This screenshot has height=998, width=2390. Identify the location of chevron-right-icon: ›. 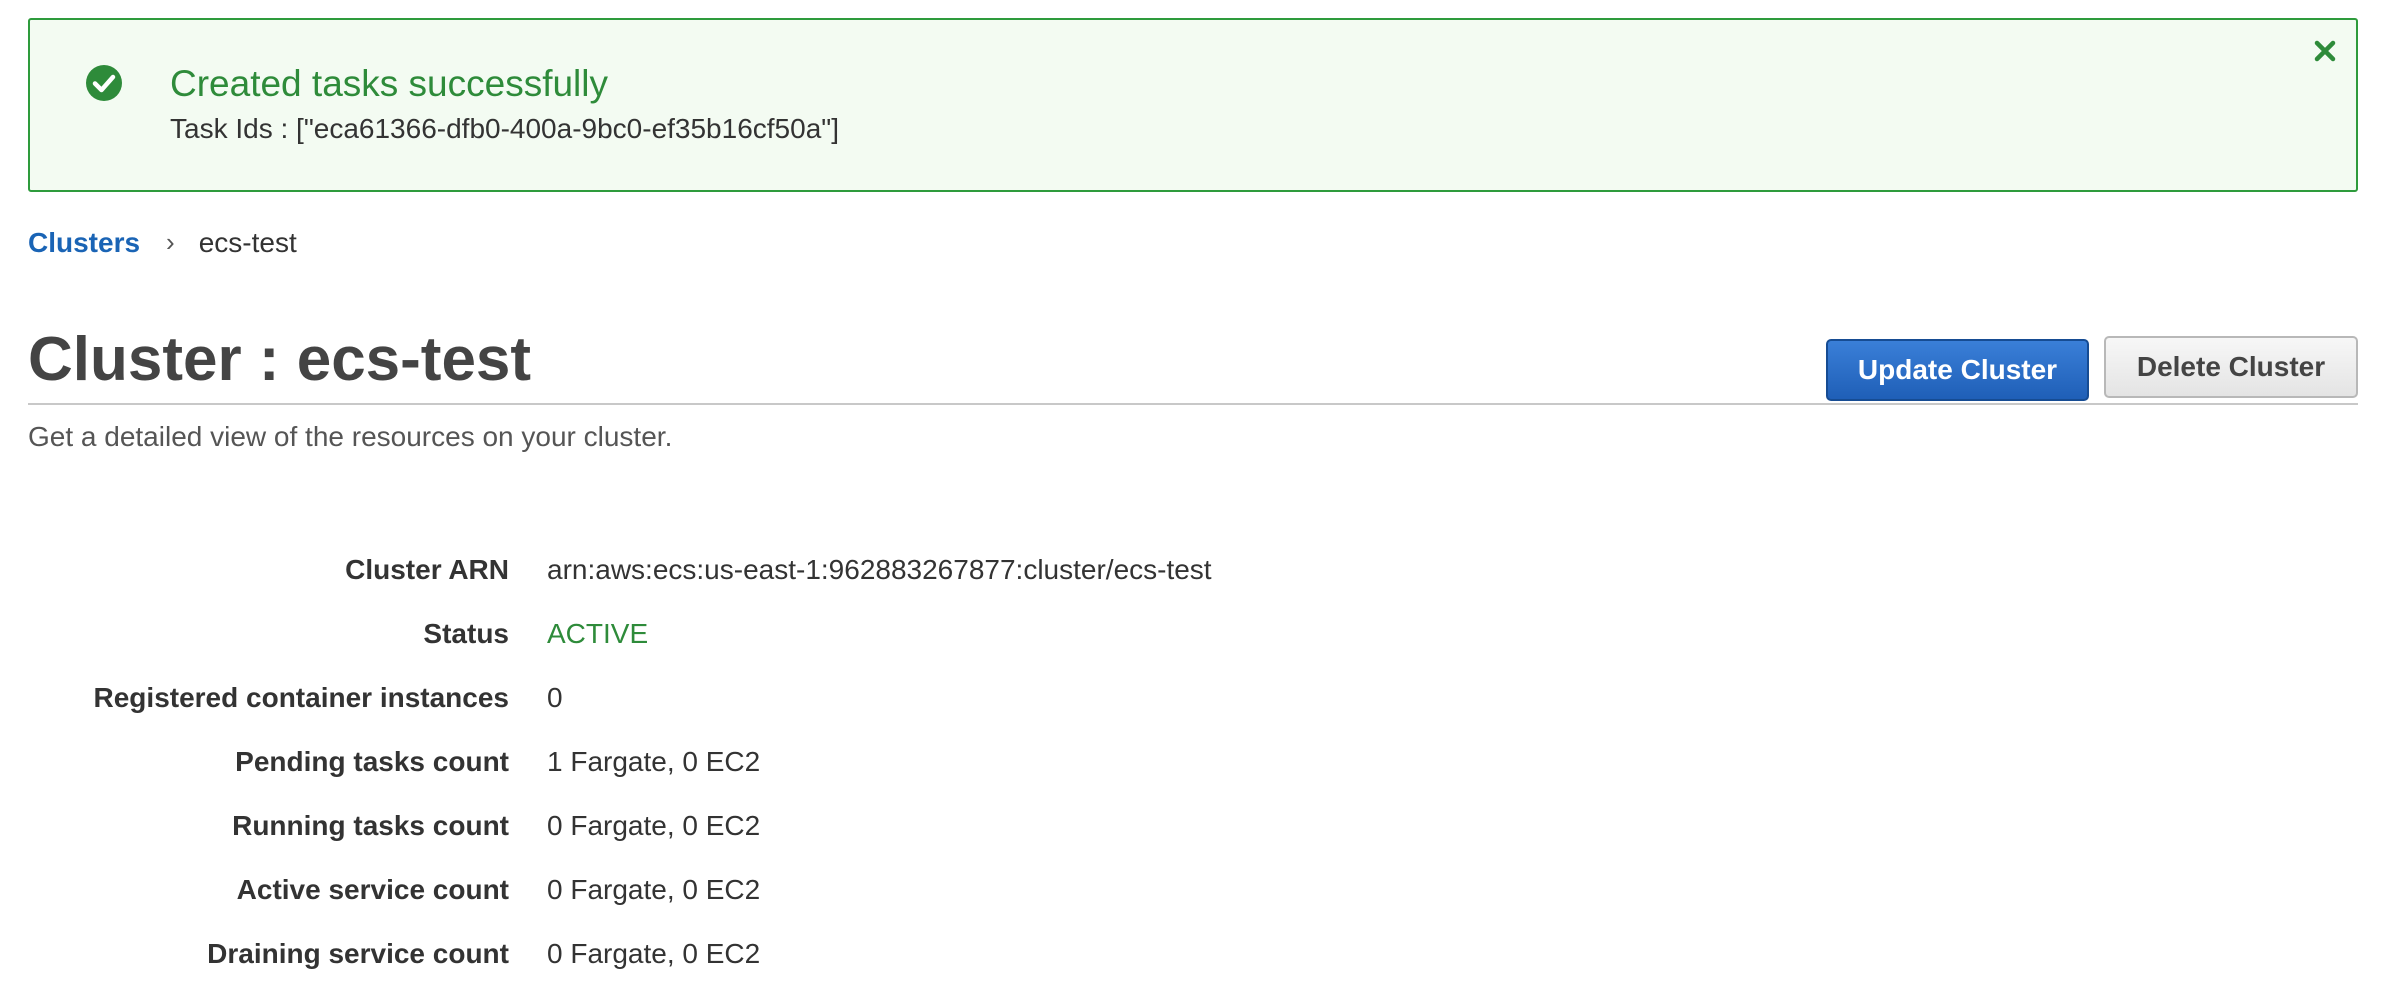
(170, 242).